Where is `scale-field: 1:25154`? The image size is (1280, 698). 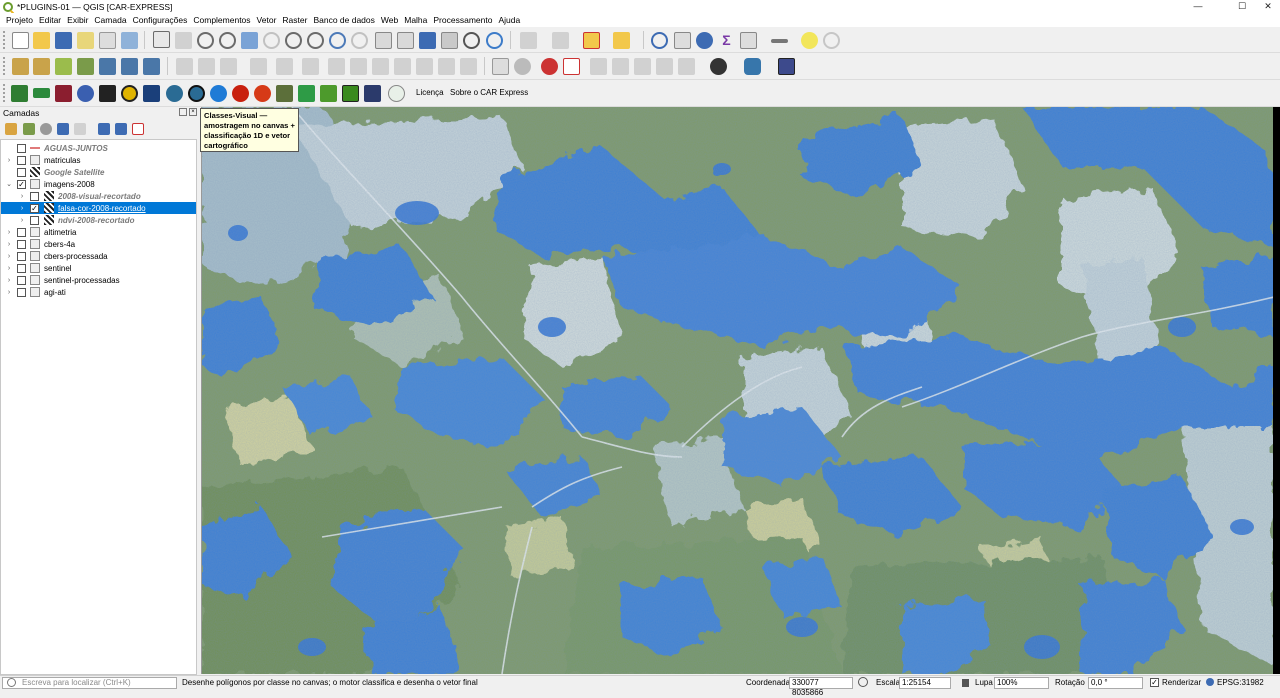 scale-field: 1:25154 is located at coordinates (925, 683).